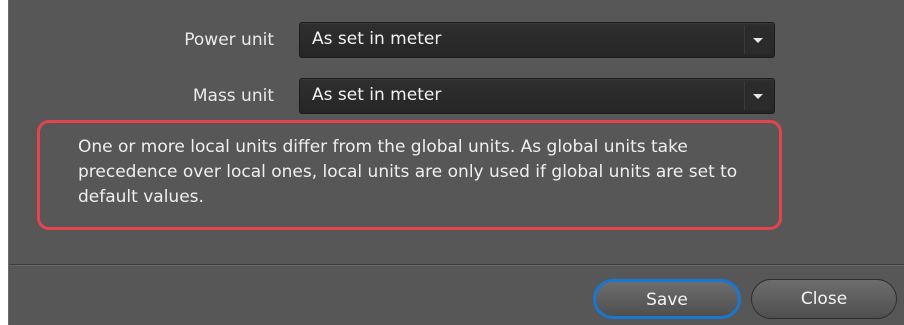 The image size is (904, 325). Describe the element at coordinates (824, 299) in the screenshot. I see `close-button: Close` at that location.